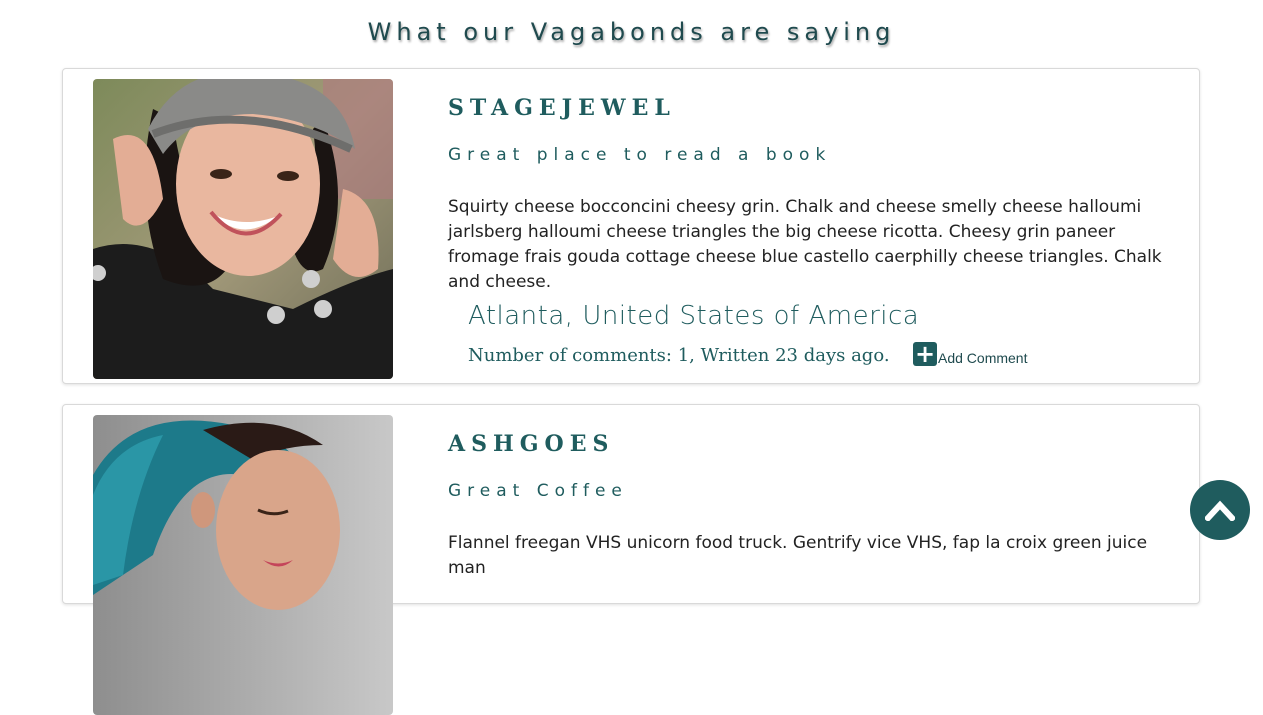  What do you see at coordinates (694, 316) in the screenshot?
I see `review-location: Atlanta, United States of America` at bounding box center [694, 316].